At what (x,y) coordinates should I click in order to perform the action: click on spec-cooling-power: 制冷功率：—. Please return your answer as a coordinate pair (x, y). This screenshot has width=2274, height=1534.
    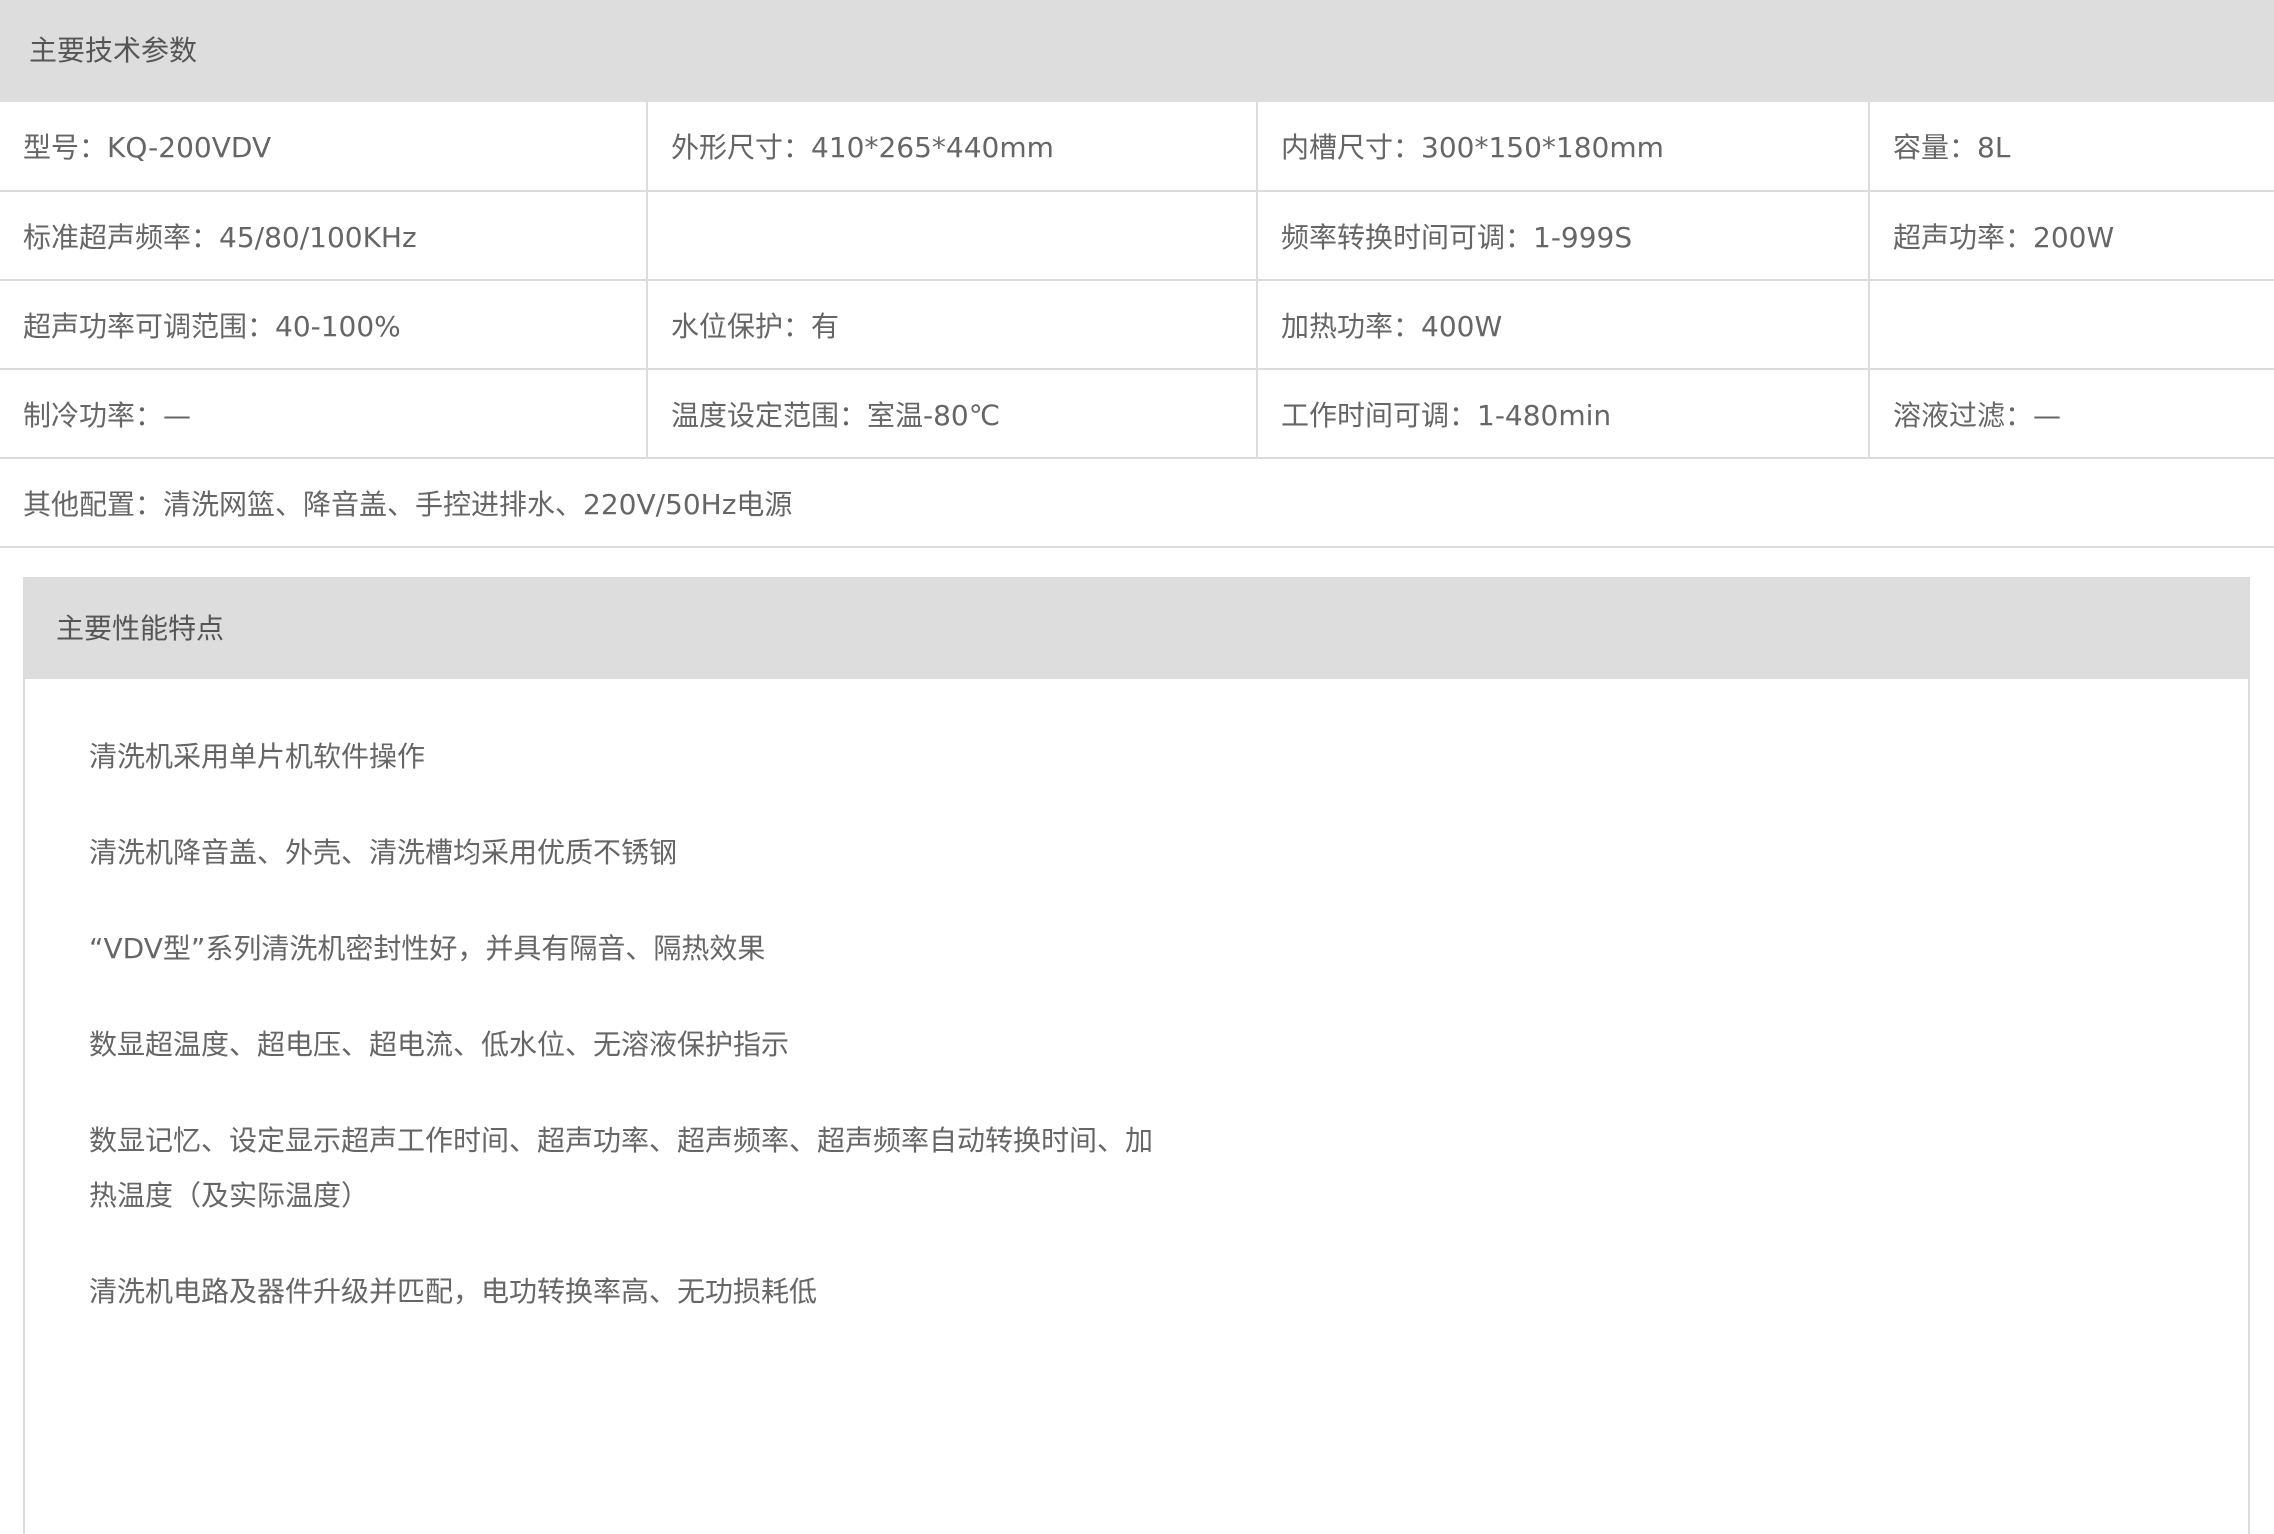
    Looking at the image, I should click on (324, 414).